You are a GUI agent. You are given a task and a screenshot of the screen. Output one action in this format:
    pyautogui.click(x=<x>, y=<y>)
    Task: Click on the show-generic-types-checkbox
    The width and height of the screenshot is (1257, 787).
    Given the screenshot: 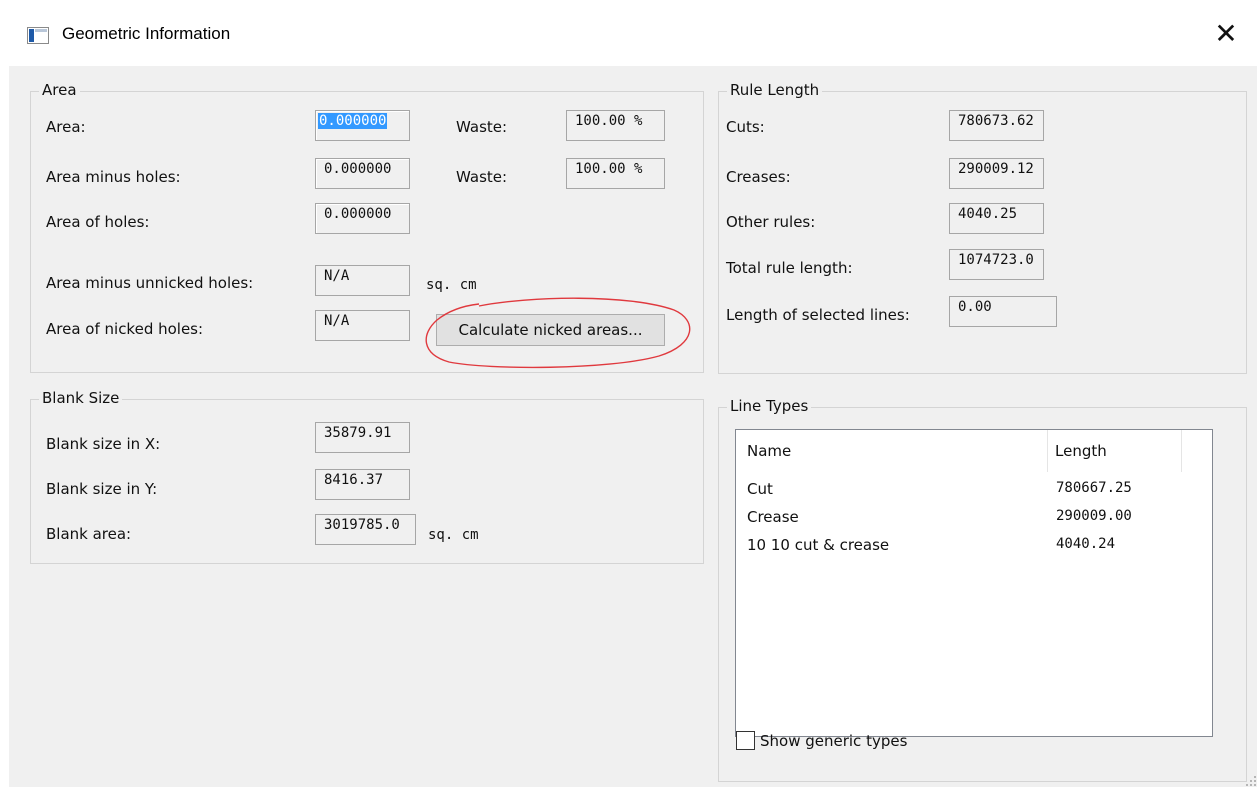 What is the action you would take?
    pyautogui.click(x=745, y=740)
    